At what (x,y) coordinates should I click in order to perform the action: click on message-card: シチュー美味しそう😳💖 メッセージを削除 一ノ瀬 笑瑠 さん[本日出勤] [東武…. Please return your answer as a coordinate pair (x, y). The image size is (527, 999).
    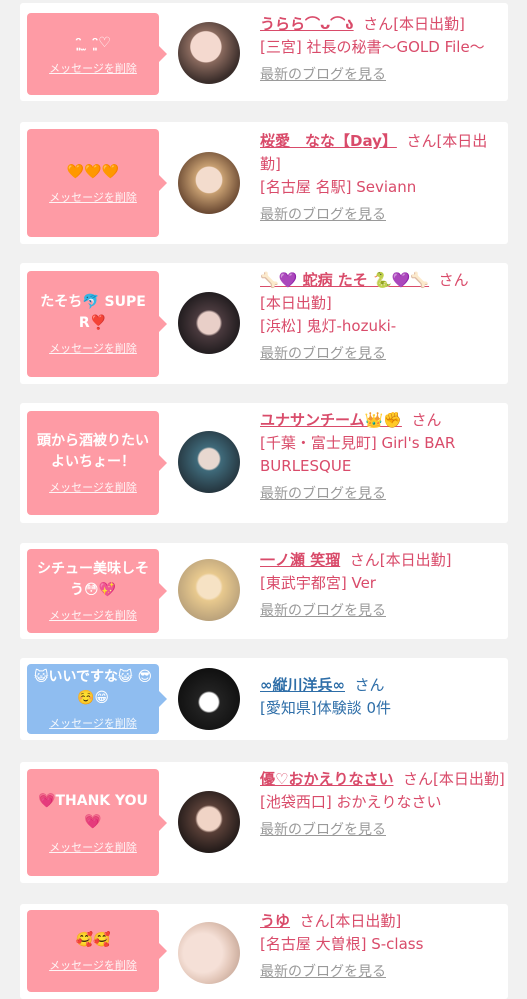
    Looking at the image, I should click on (264, 591).